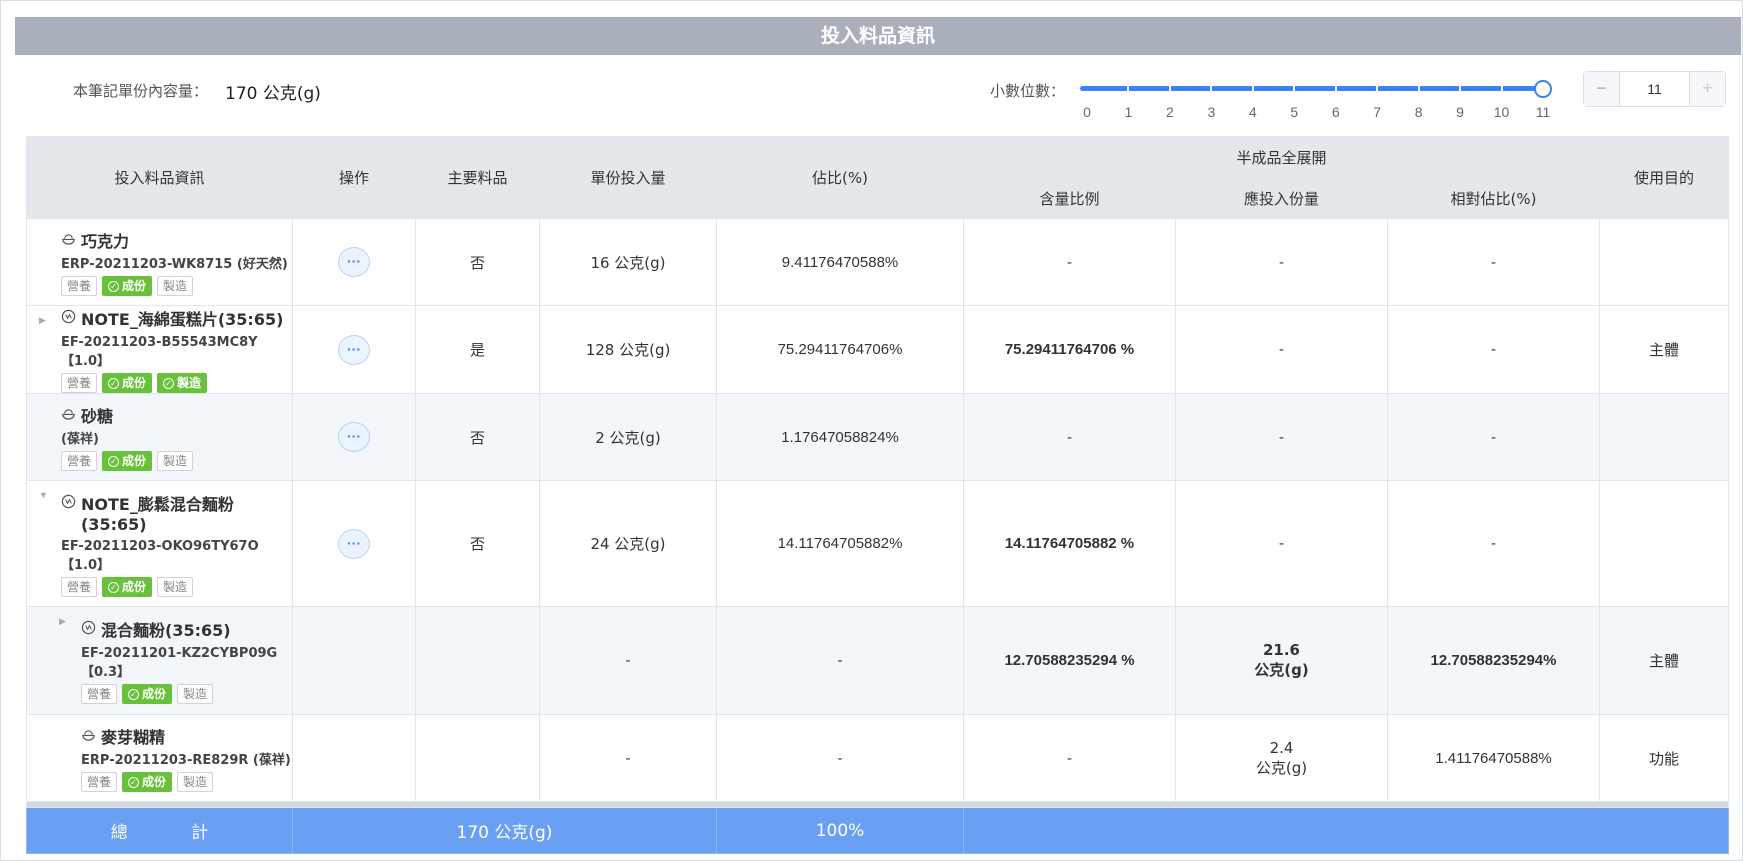 Image resolution: width=1743 pixels, height=861 pixels. I want to click on decimals-stepper: − 11 +, so click(1654, 89).